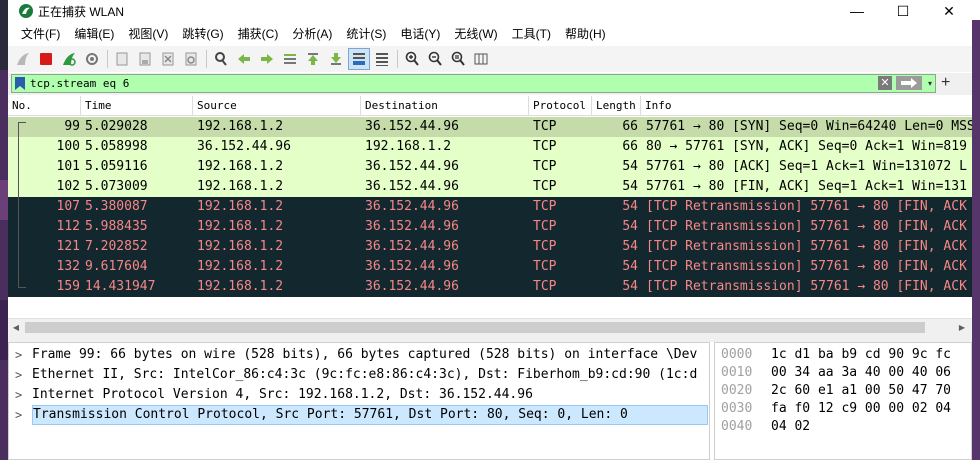 The image size is (980, 460). I want to click on conversation-bracket-end, so click(22, 287).